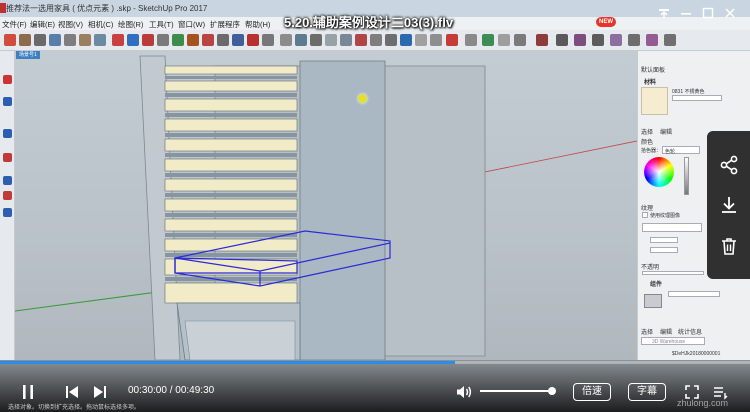 Image resolution: width=750 pixels, height=412 pixels. What do you see at coordinates (664, 14) in the screenshot?
I see `pin-icon` at bounding box center [664, 14].